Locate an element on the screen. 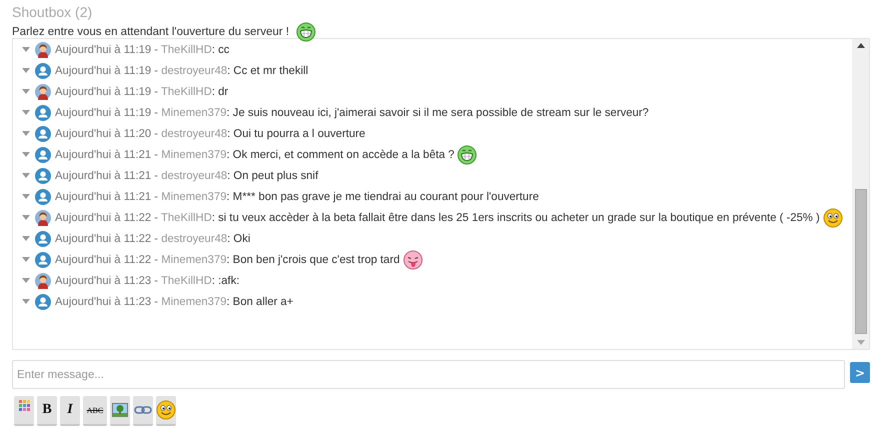 This screenshot has height=445, width=887. italic-button: I is located at coordinates (70, 411).